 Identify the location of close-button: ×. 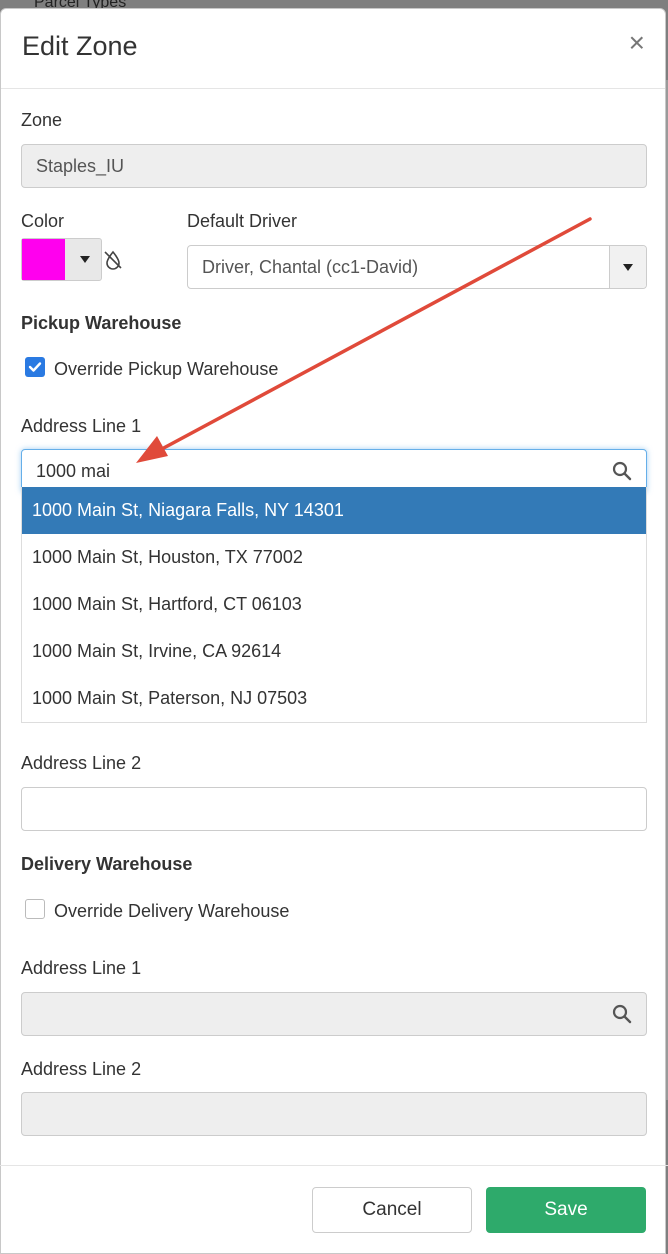
(637, 43).